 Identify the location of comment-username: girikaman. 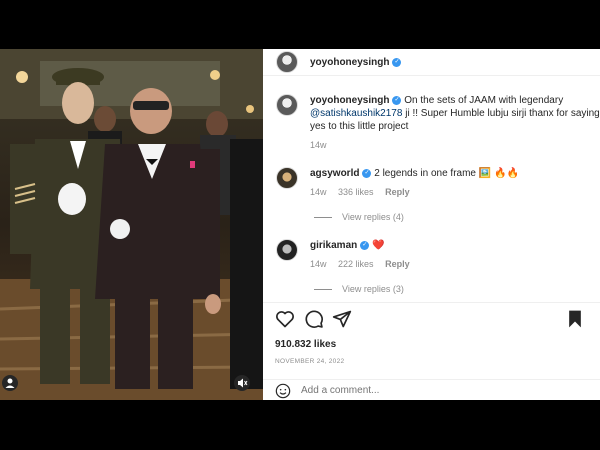
(333, 245).